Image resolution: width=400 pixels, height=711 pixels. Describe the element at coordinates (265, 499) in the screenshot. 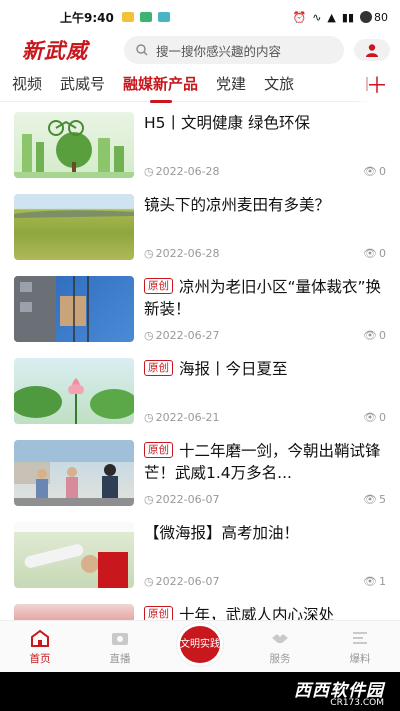

I see `news-meta: ◷ 2022-06-07 👁 5` at that location.